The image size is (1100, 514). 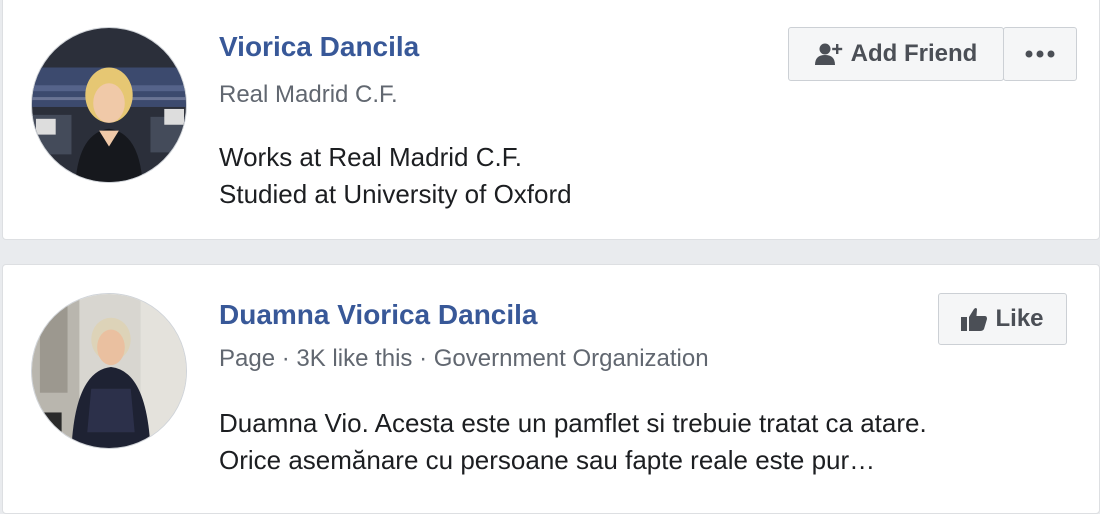 I want to click on add-friend-button: Add Friend, so click(x=896, y=54).